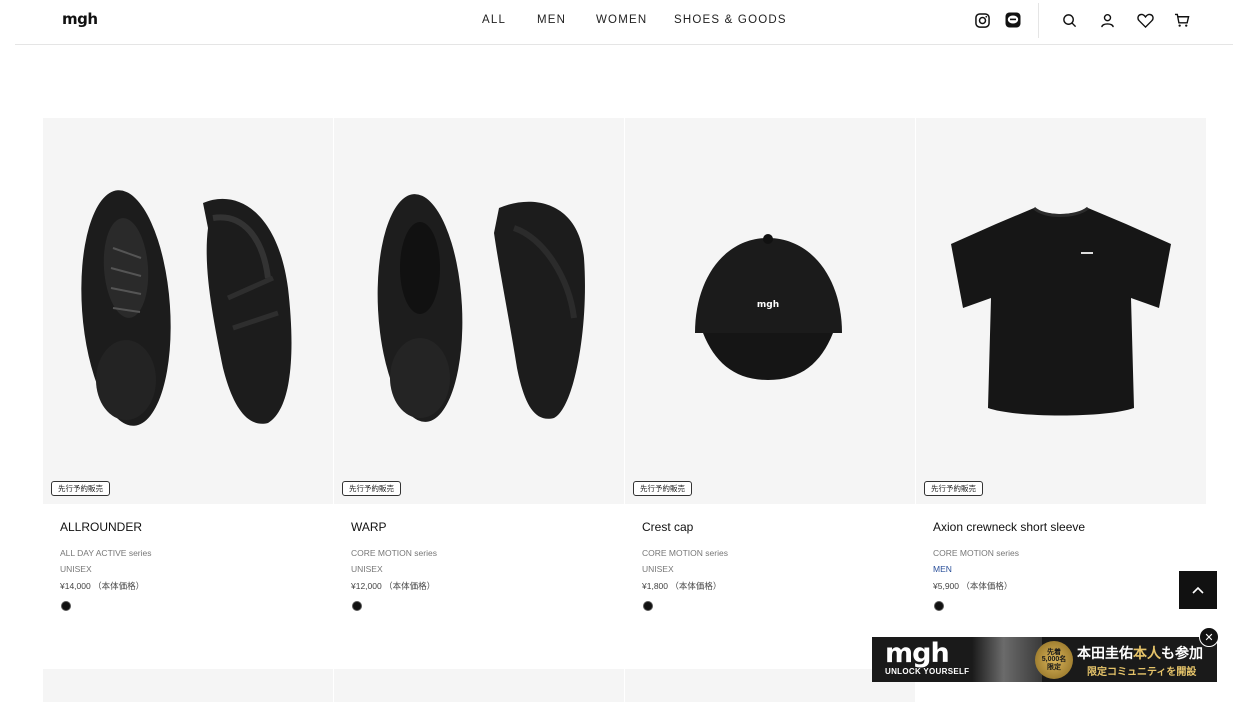 The height and width of the screenshot is (702, 1248). Describe the element at coordinates (551, 20) in the screenshot. I see `nav-men: MEN` at that location.